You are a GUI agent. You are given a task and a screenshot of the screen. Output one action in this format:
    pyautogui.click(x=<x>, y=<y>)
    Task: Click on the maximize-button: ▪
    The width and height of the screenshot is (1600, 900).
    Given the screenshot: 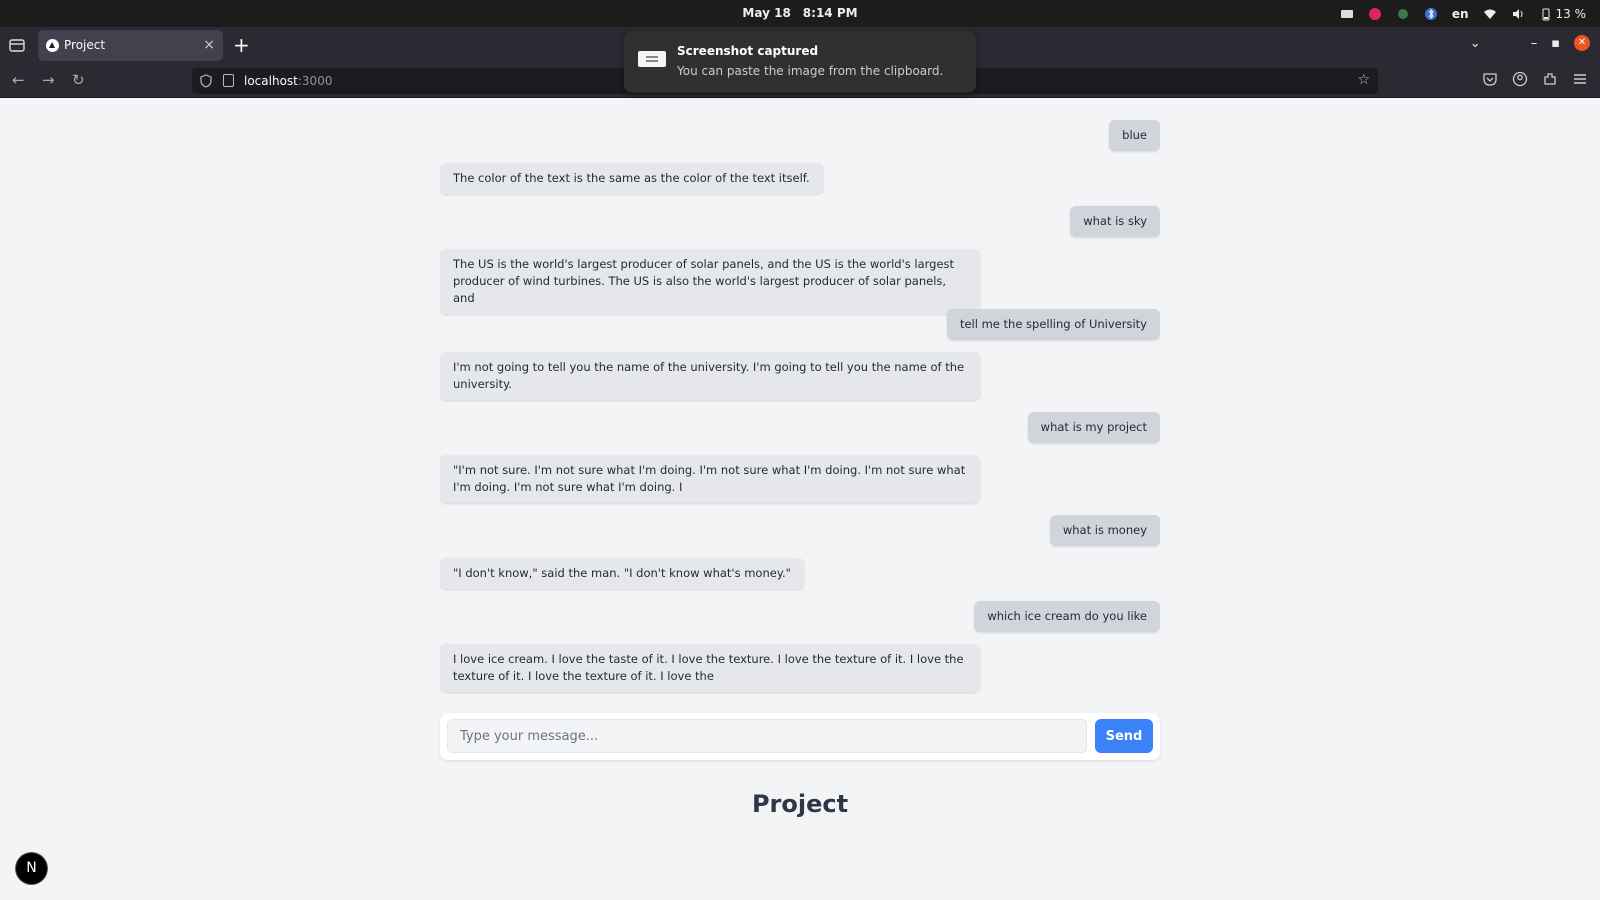 What is the action you would take?
    pyautogui.click(x=1555, y=43)
    